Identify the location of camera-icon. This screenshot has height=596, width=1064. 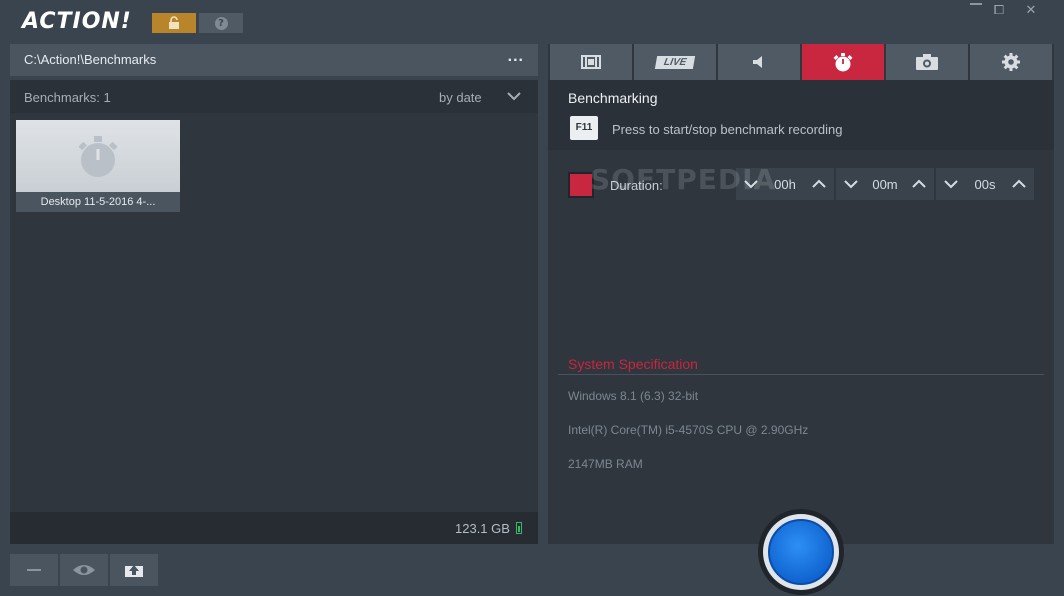
(927, 62).